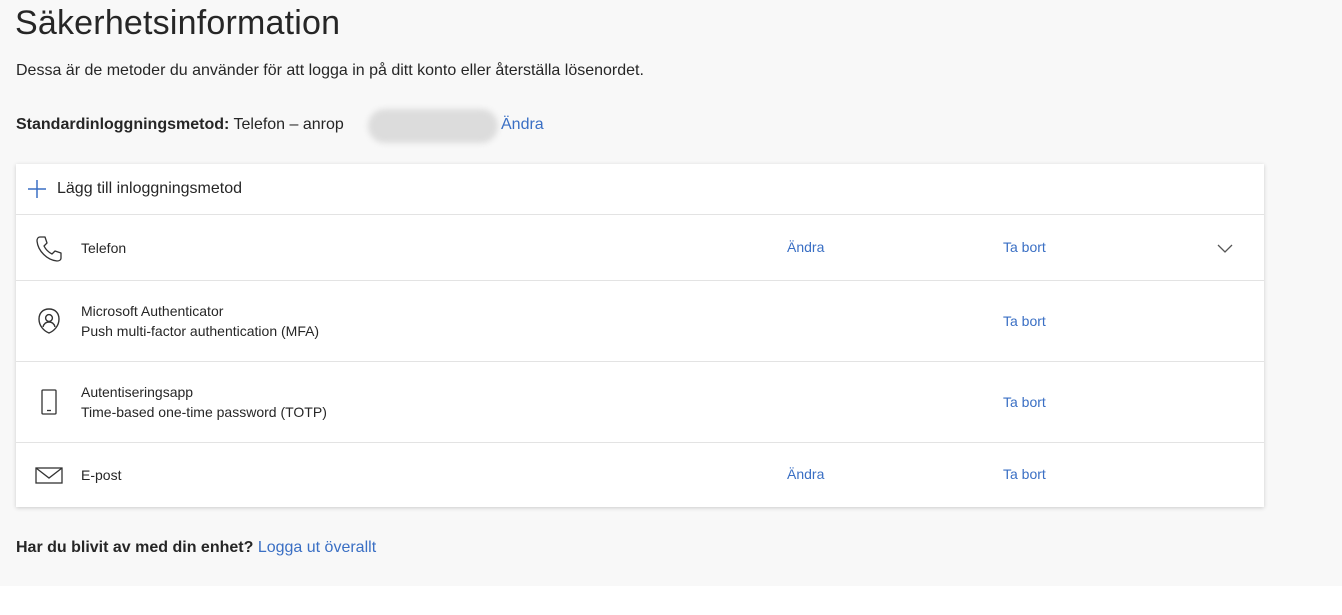 The image size is (1342, 615). What do you see at coordinates (640, 248) in the screenshot?
I see `method-row-phone: Telefon Ändra Ta bort` at bounding box center [640, 248].